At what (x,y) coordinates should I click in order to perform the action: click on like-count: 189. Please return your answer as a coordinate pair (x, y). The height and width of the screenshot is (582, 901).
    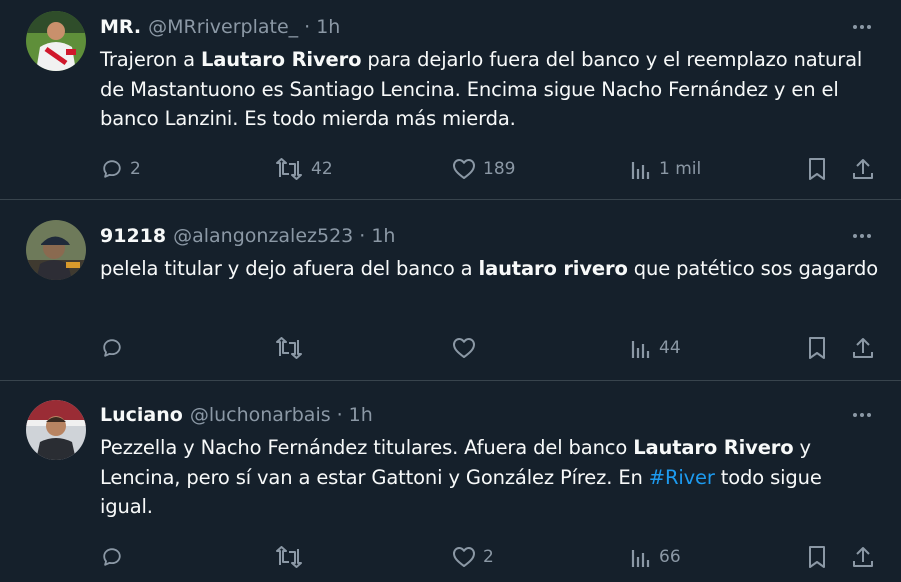
    Looking at the image, I should click on (499, 169).